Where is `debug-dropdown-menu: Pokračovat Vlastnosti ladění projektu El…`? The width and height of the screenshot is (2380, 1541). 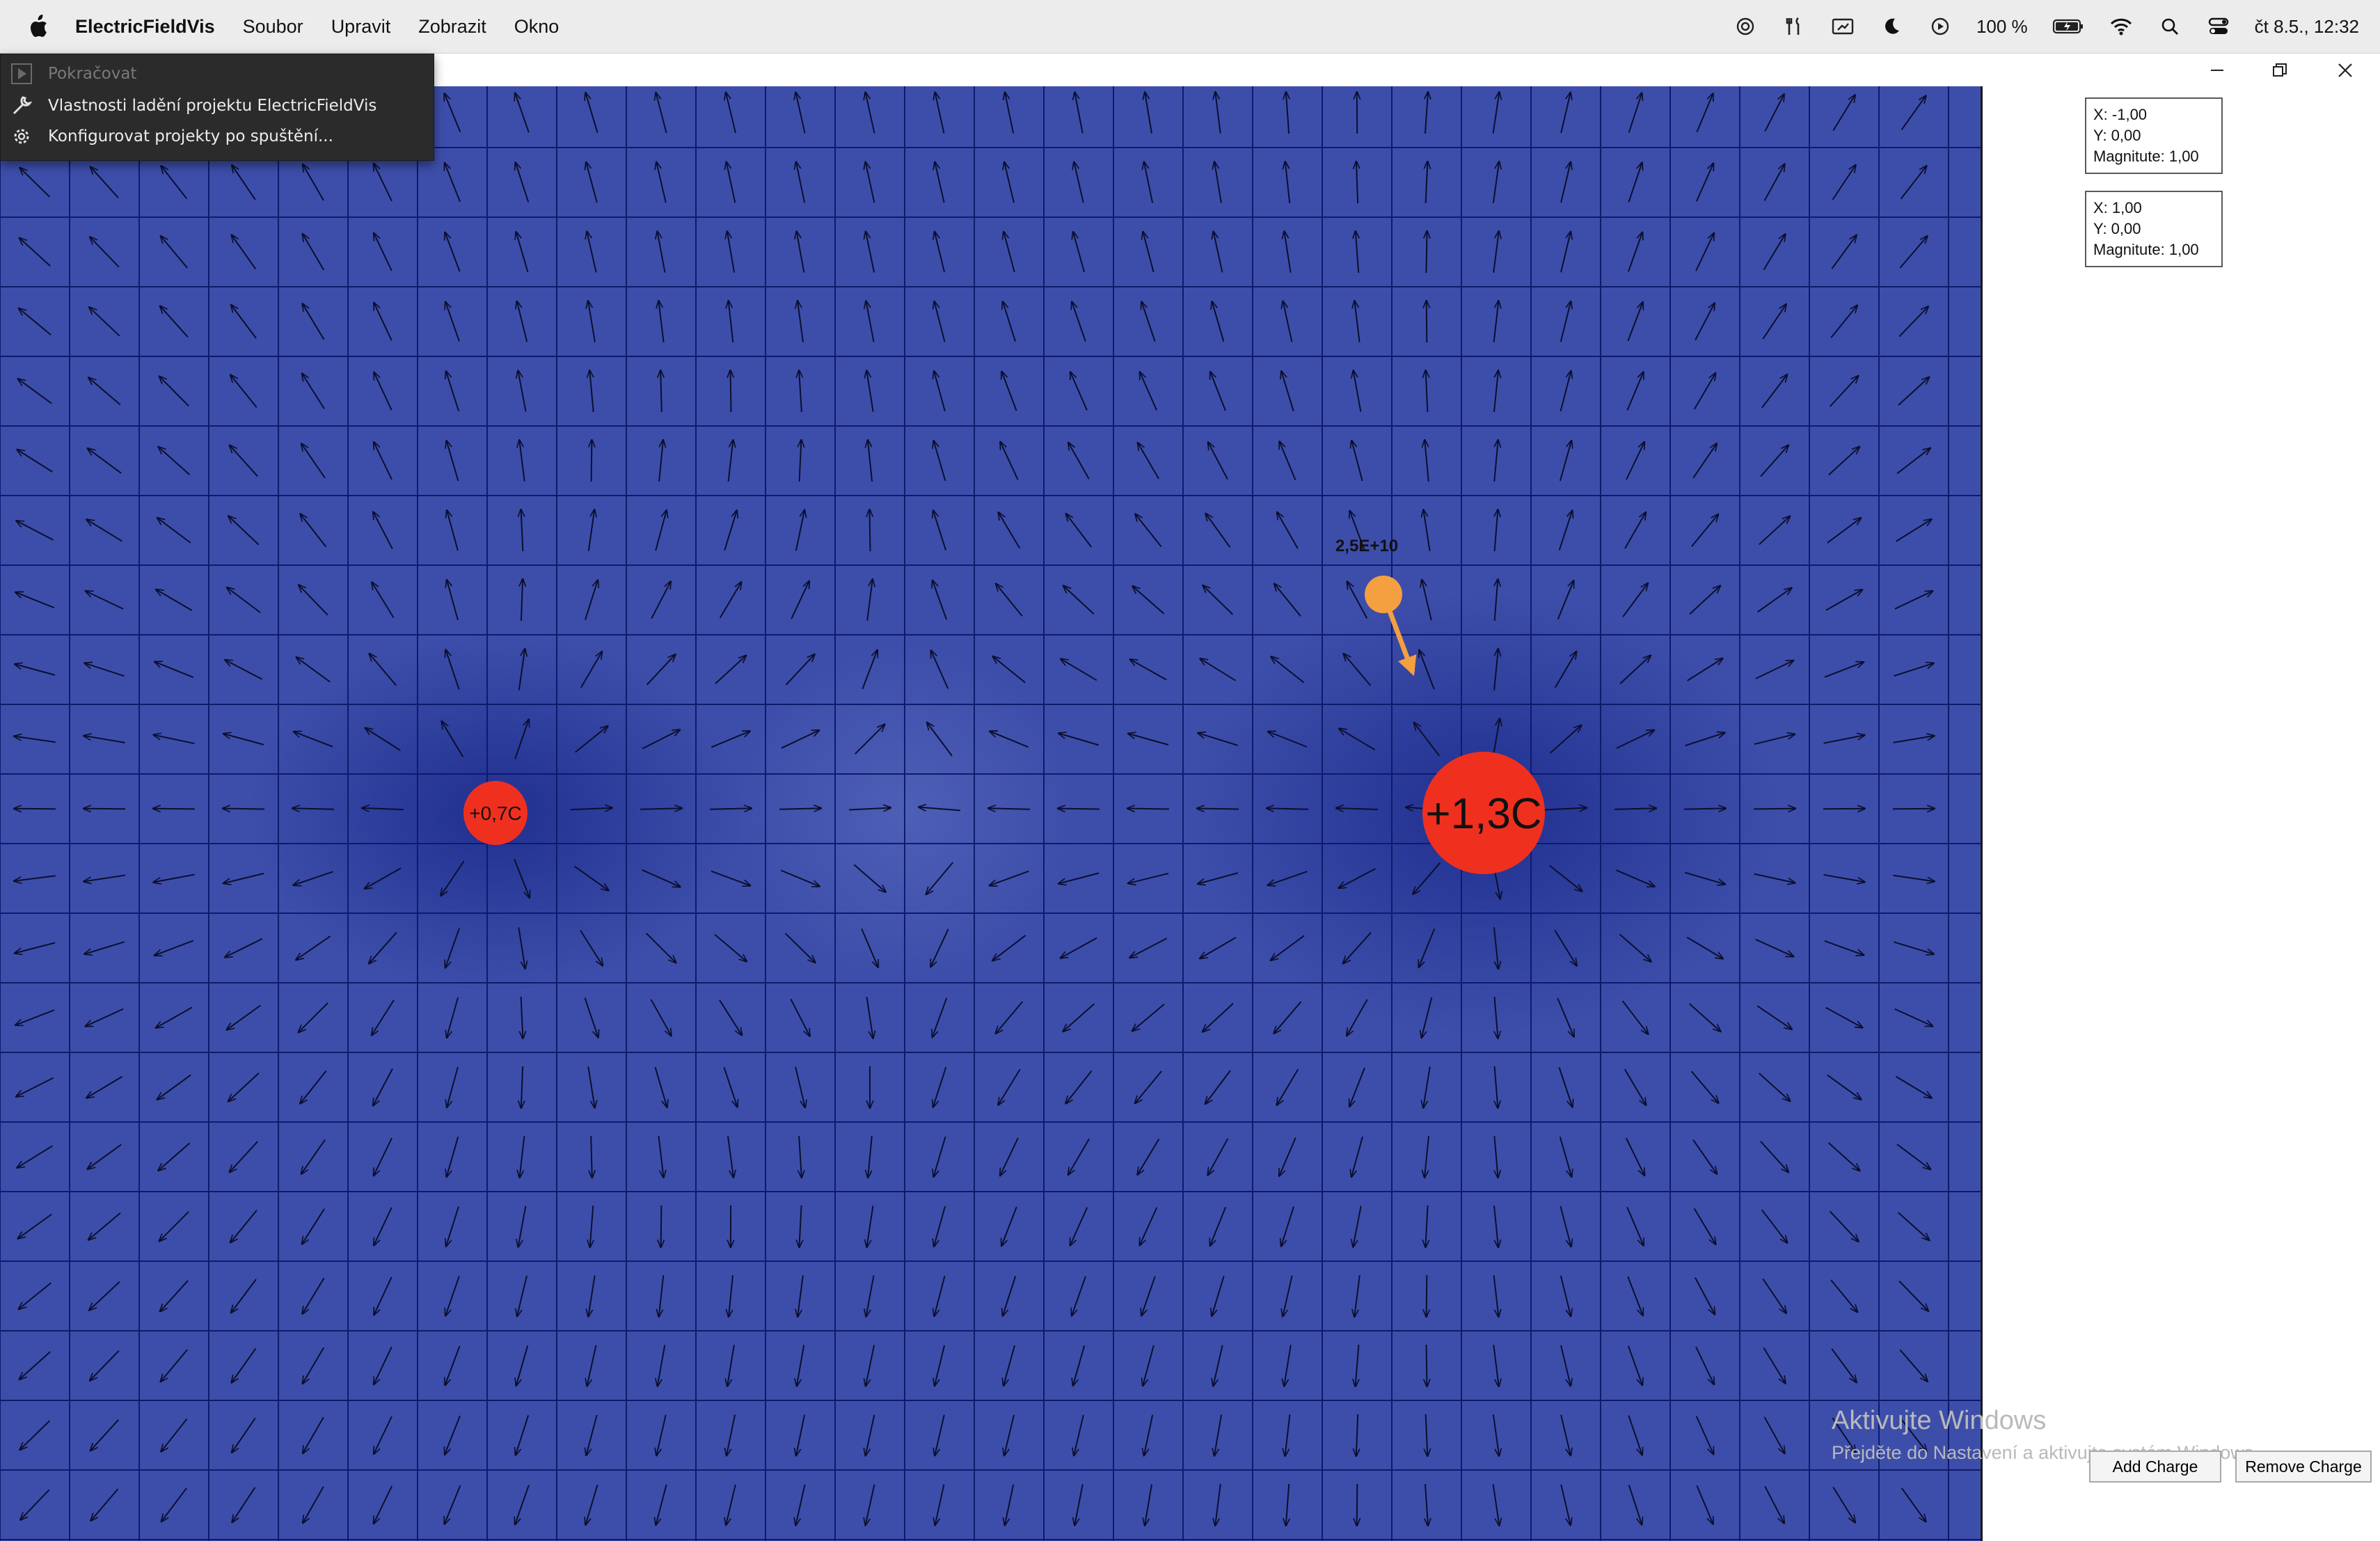
debug-dropdown-menu: Pokračovat Vlastnosti ladění projektu El… is located at coordinates (217, 107).